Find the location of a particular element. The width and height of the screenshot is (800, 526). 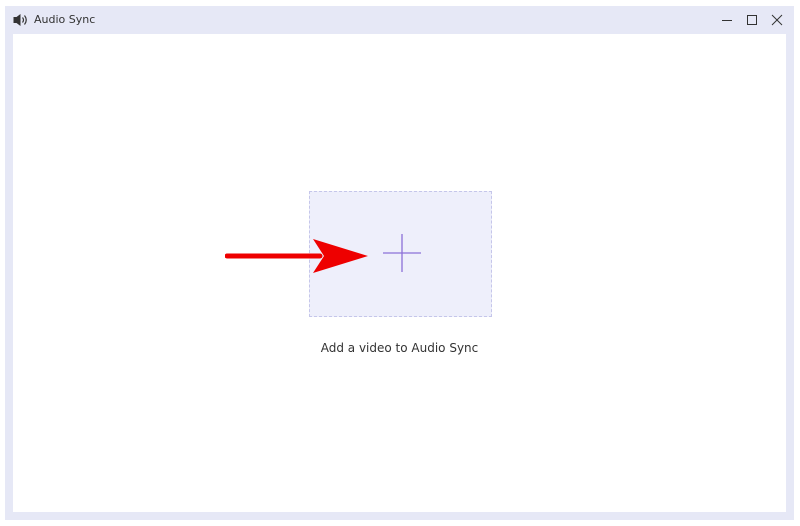

maximize-icon is located at coordinates (752, 20).